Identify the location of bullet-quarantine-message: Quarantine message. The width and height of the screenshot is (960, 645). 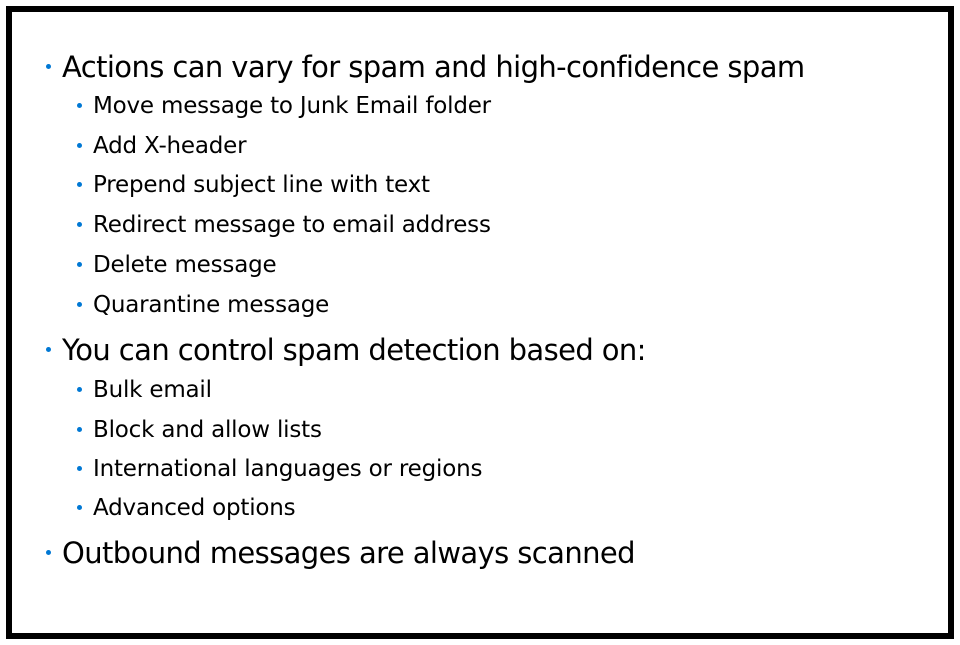
(203, 305).